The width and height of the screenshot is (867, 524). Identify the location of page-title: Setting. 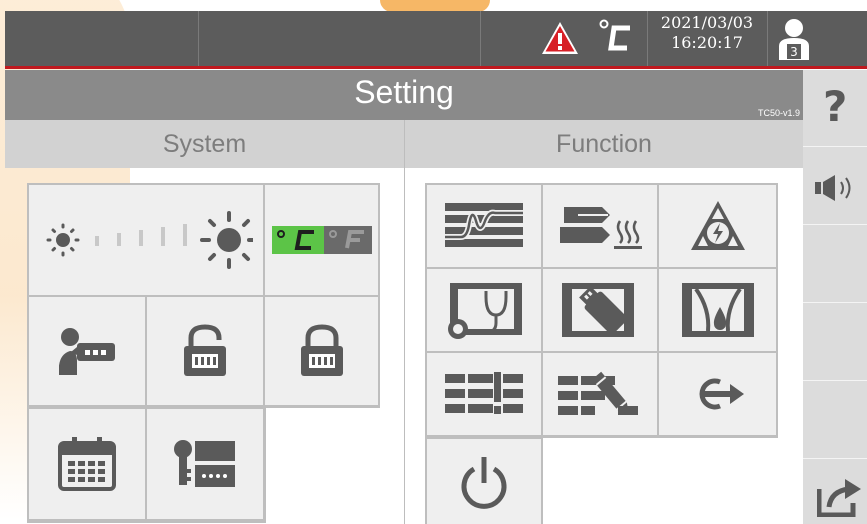
(404, 92).